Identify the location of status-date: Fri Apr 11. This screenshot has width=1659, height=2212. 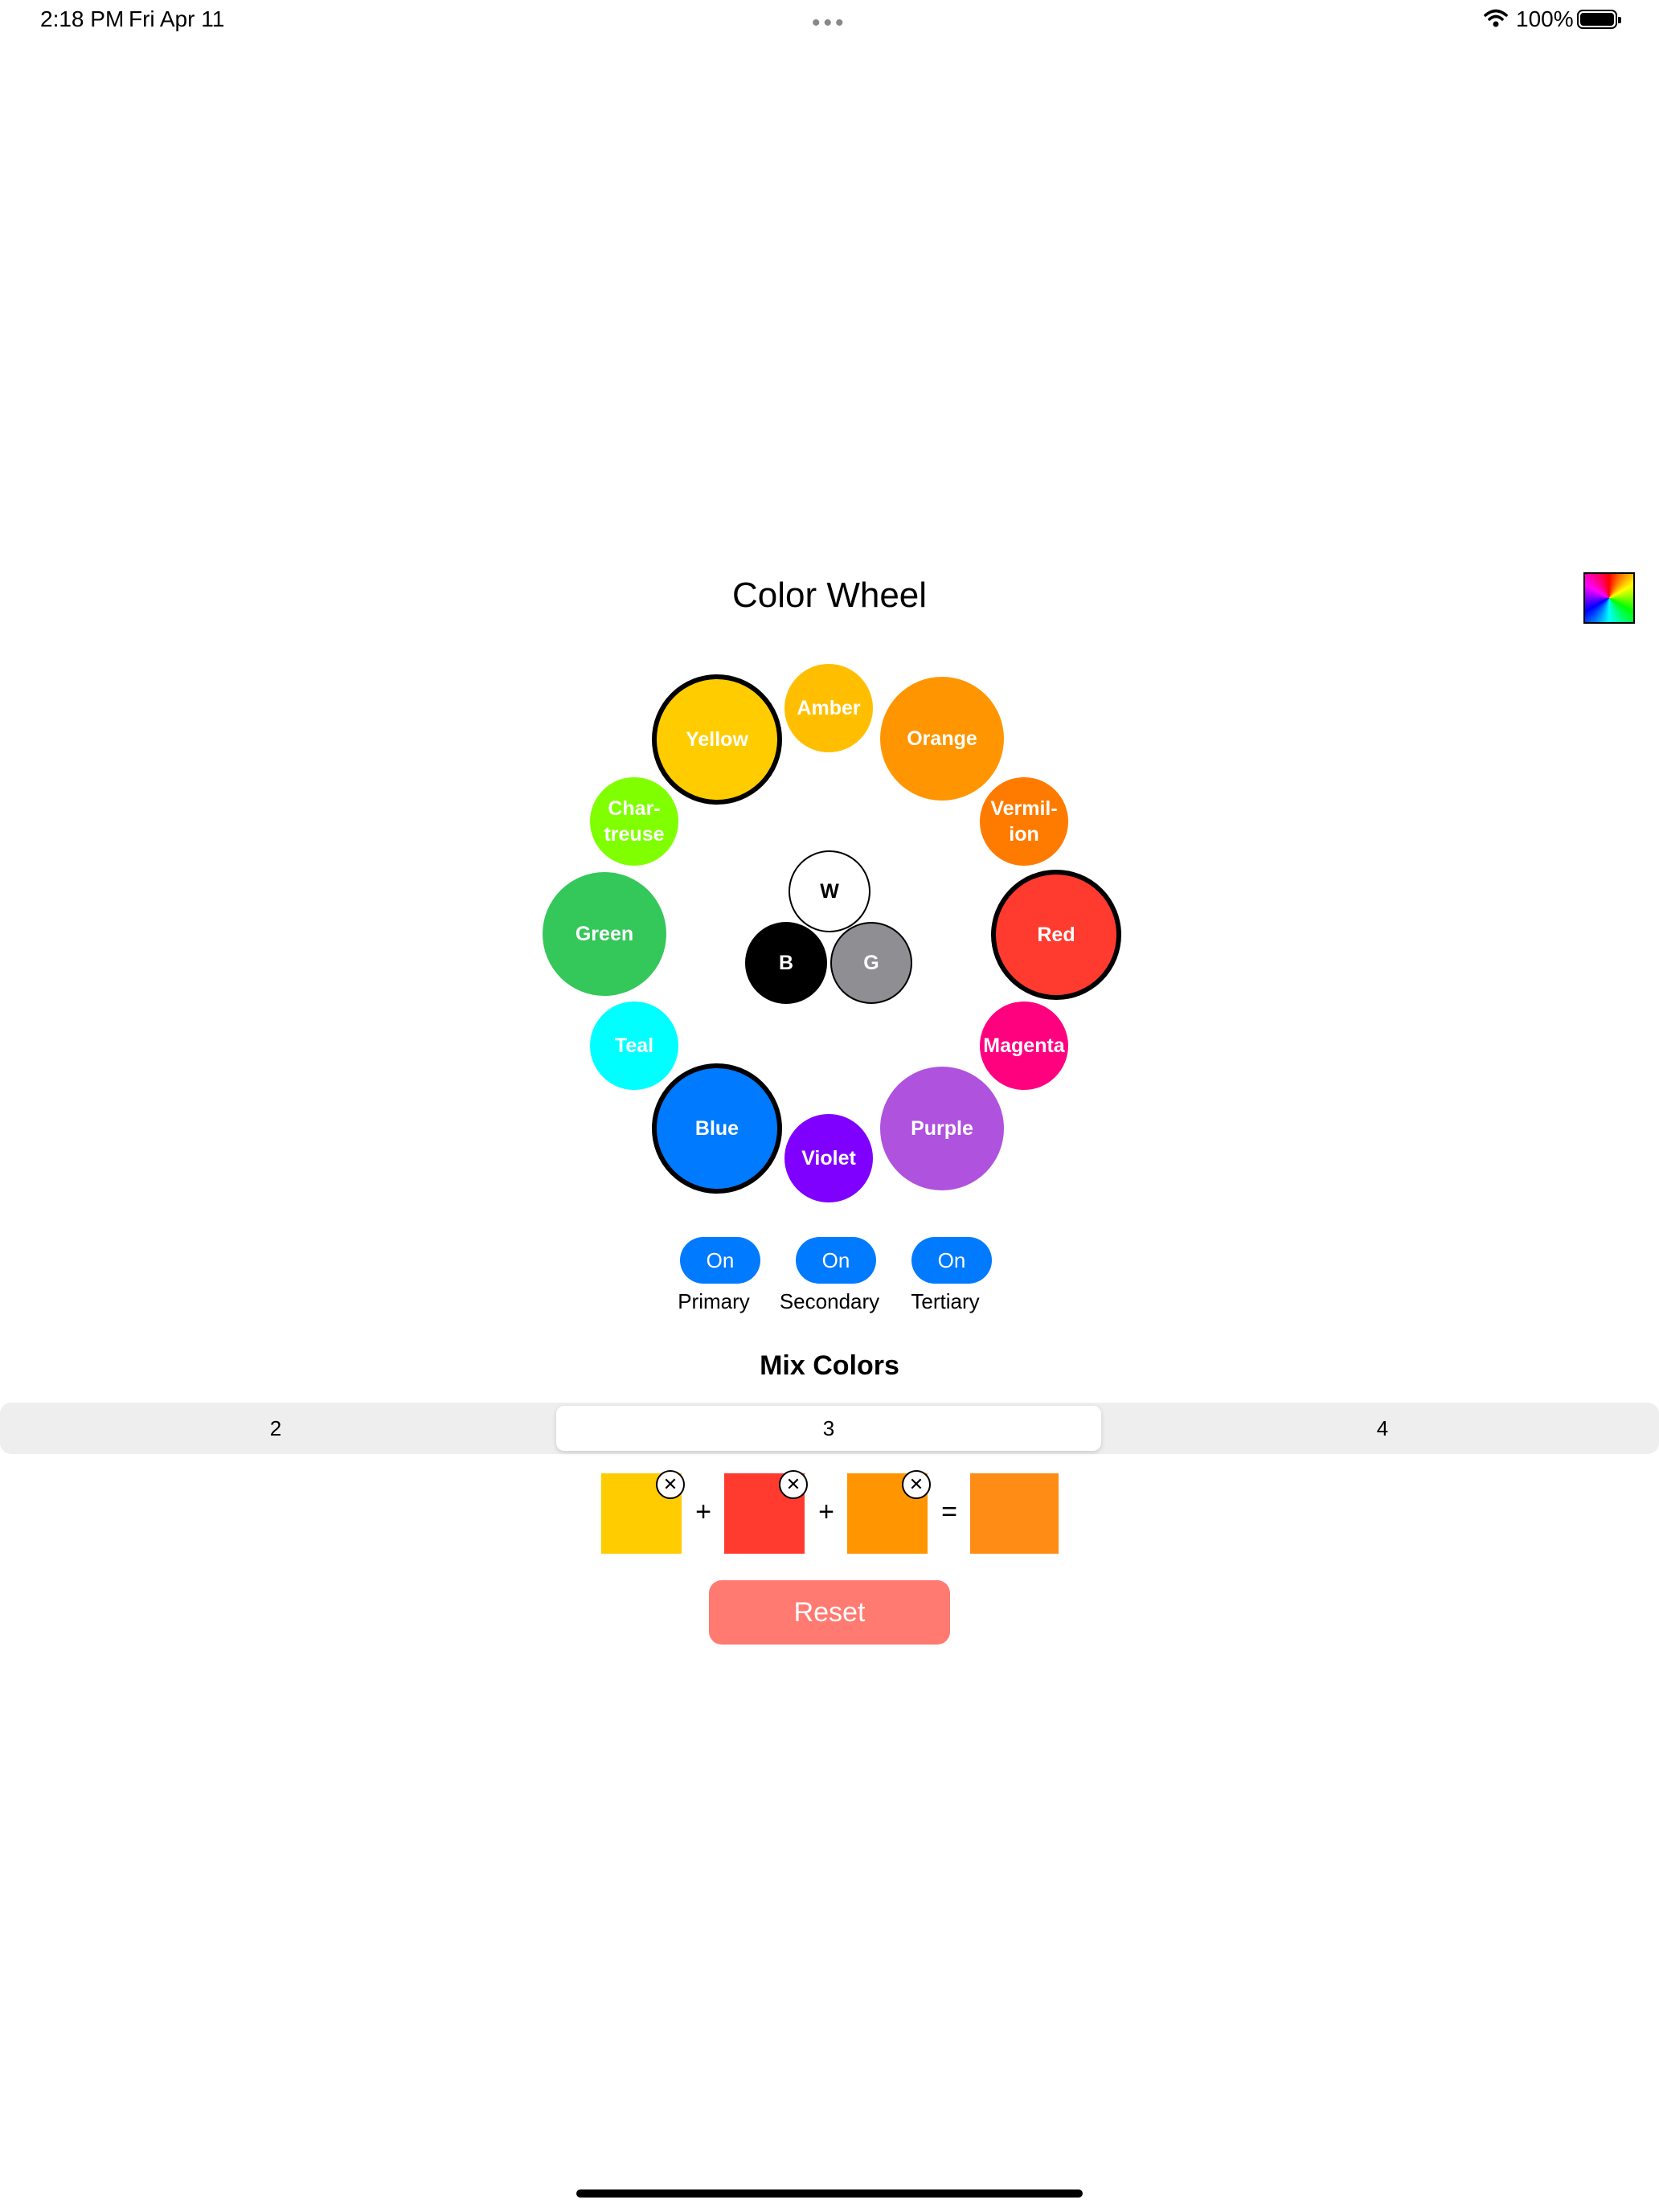
(177, 18).